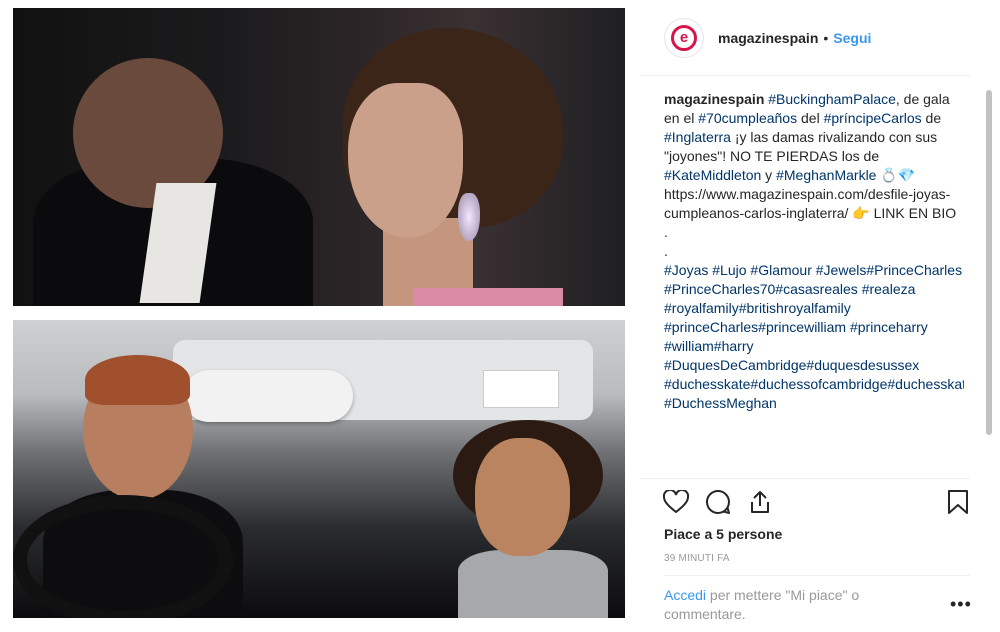  Describe the element at coordinates (685, 595) in the screenshot. I see `login-link: Accedi` at that location.